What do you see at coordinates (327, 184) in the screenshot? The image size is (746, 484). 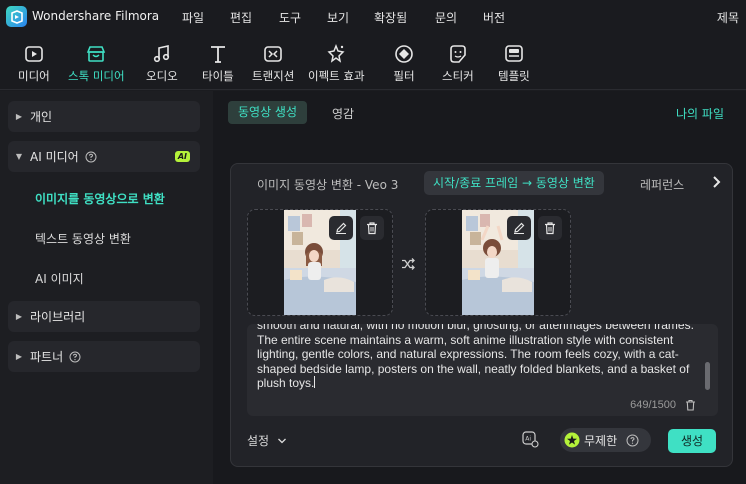 I see `subtab-image-to-video-veo3: 이미지 동영상 변환 - Veo 3` at bounding box center [327, 184].